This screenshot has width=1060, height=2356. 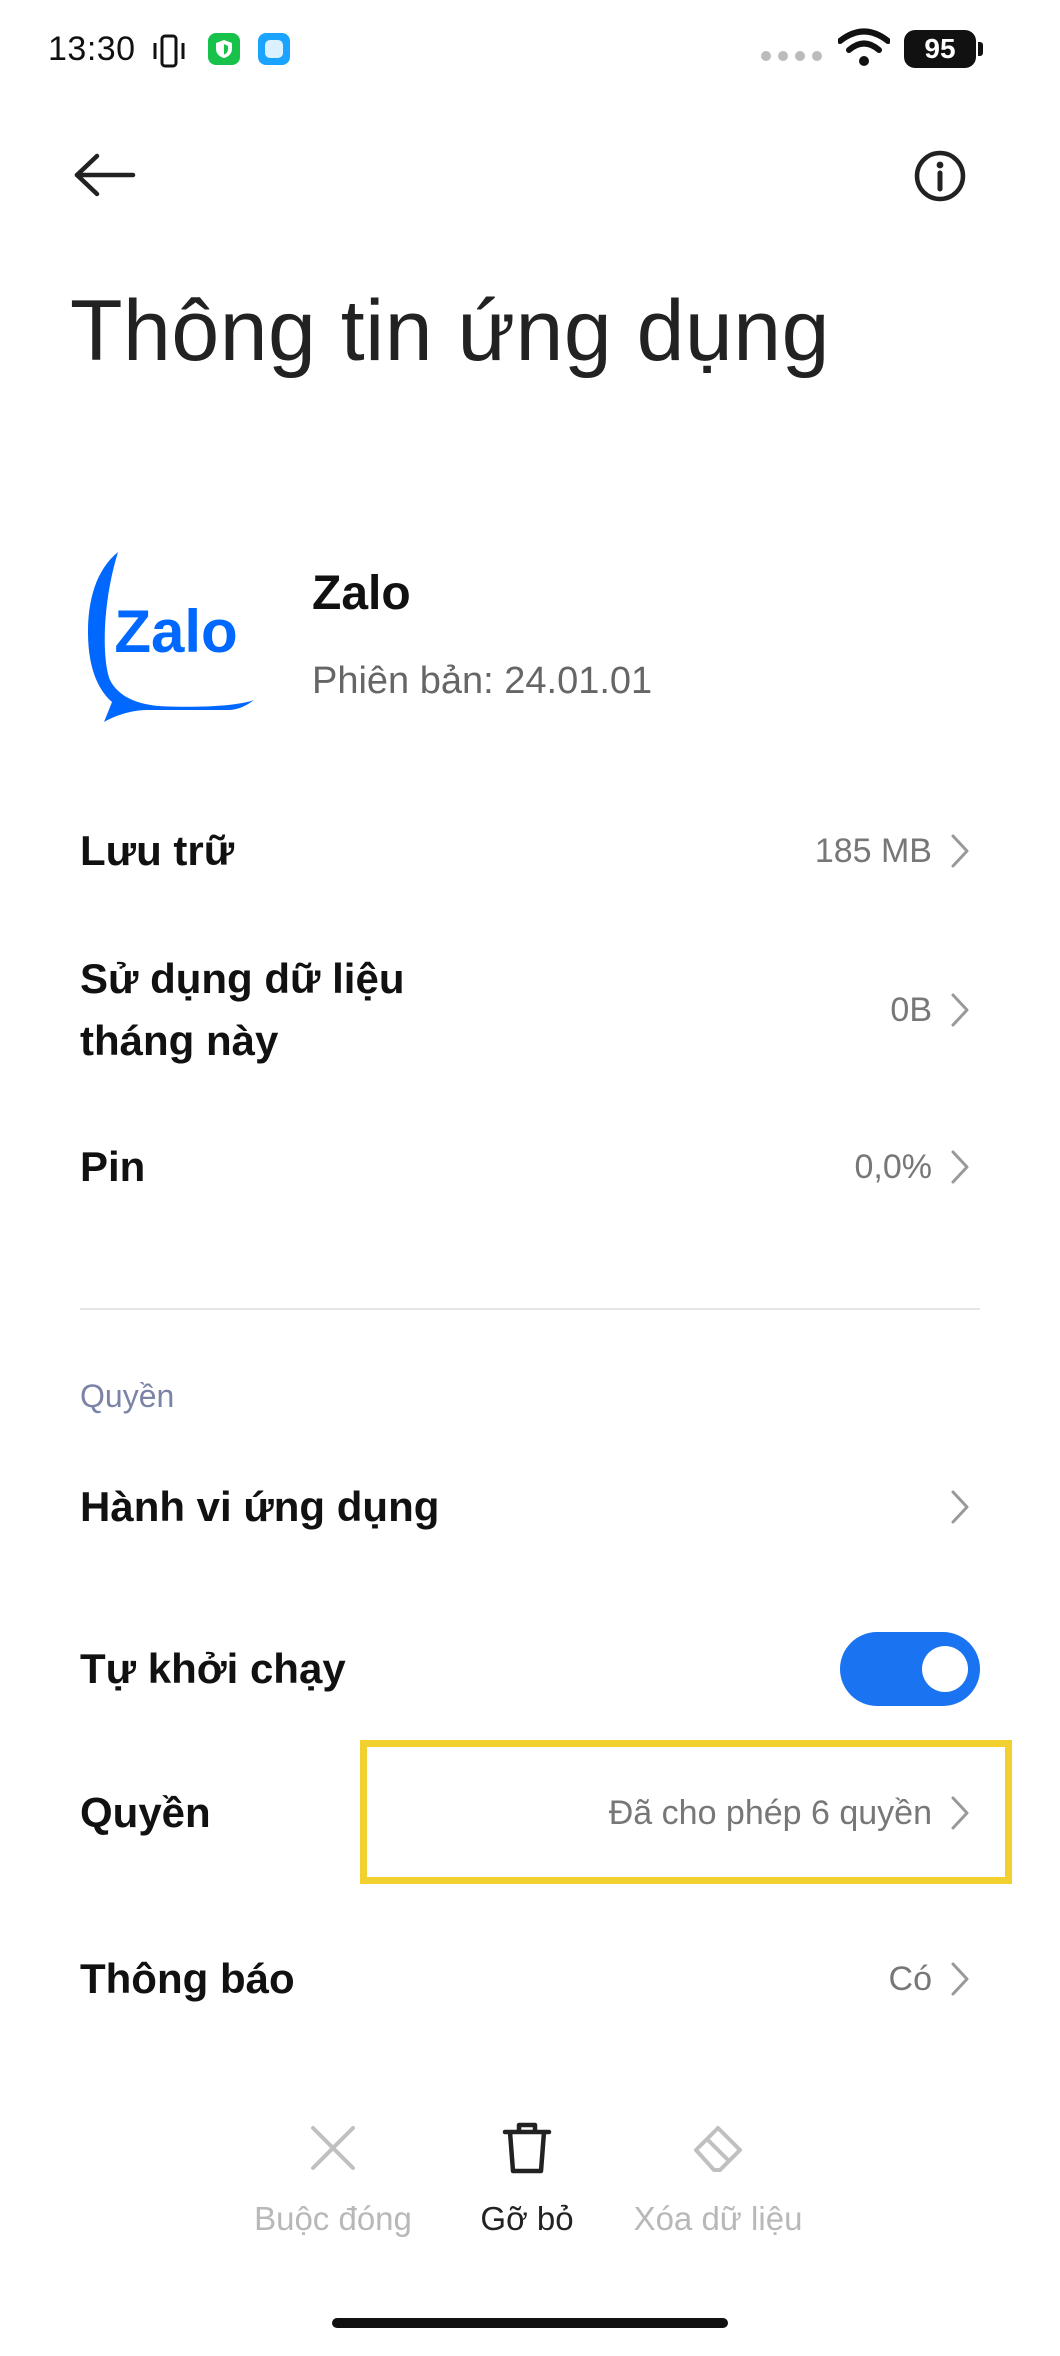 What do you see at coordinates (791, 56) in the screenshot?
I see `signal-icon` at bounding box center [791, 56].